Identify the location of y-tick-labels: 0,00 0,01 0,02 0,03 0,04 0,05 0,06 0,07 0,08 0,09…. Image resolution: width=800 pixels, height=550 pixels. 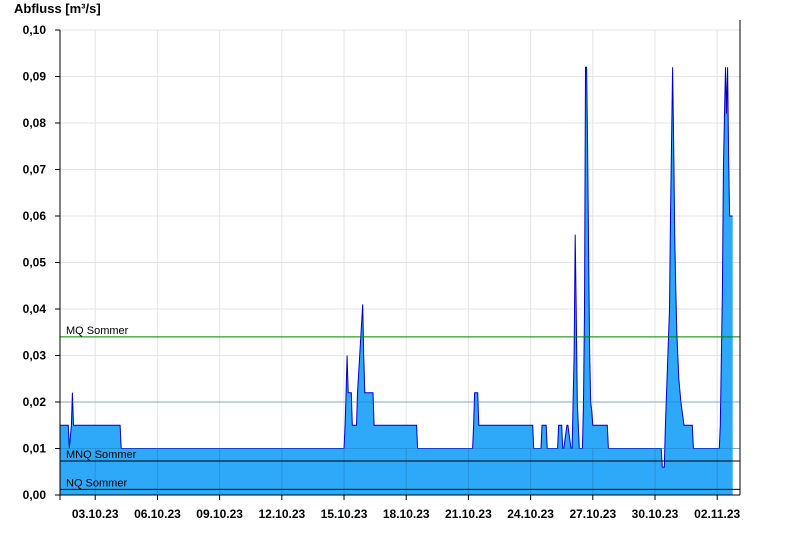
(41, 262).